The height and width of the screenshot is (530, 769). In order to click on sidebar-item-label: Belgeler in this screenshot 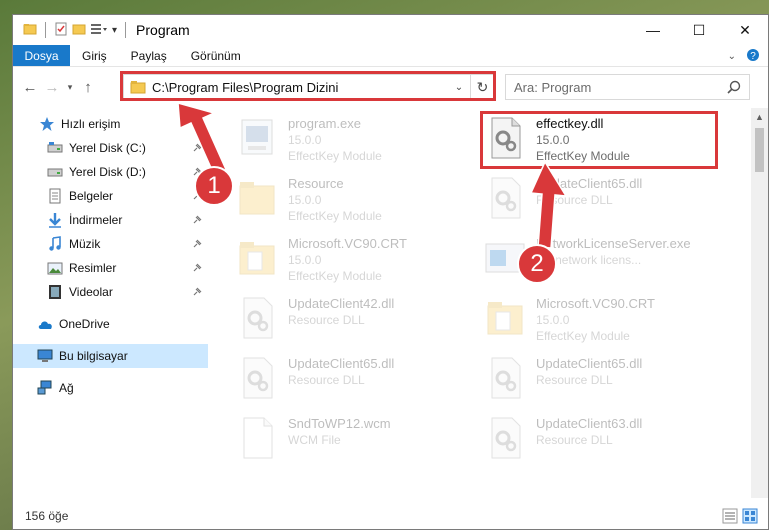, I will do `click(91, 196)`.